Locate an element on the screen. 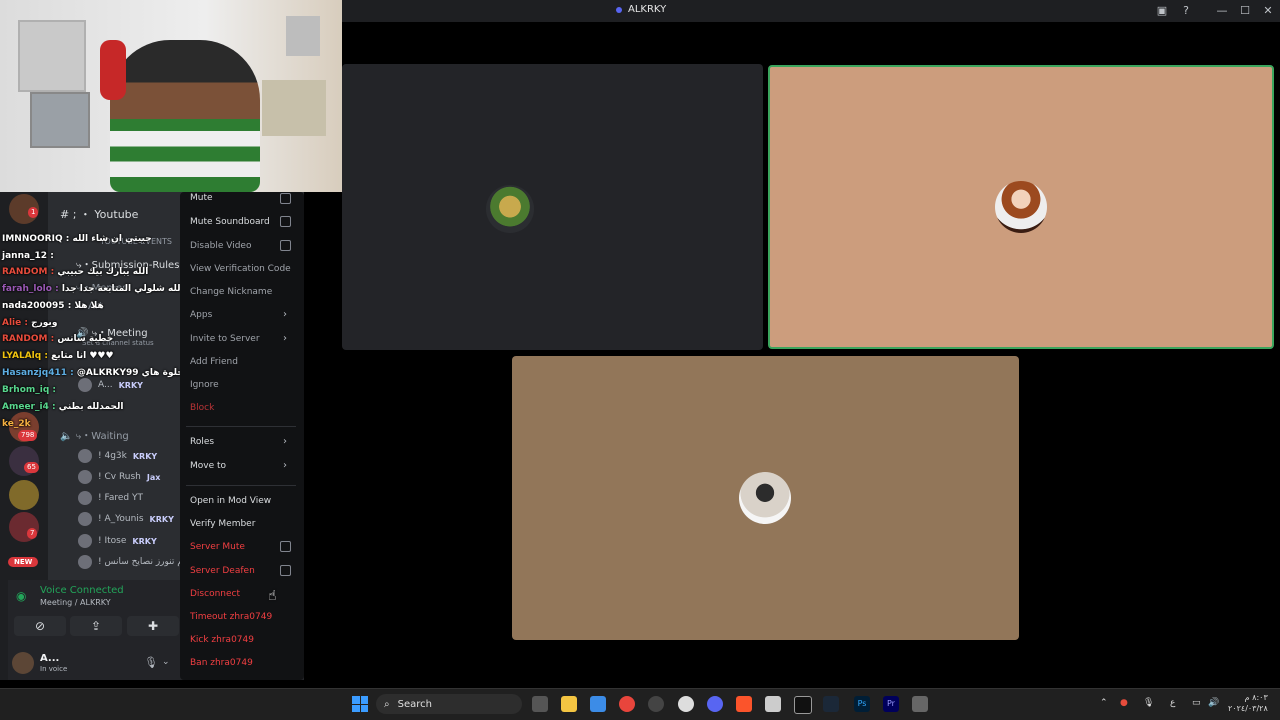  voice-connected-status: Voice Connected is located at coordinates (82, 590).